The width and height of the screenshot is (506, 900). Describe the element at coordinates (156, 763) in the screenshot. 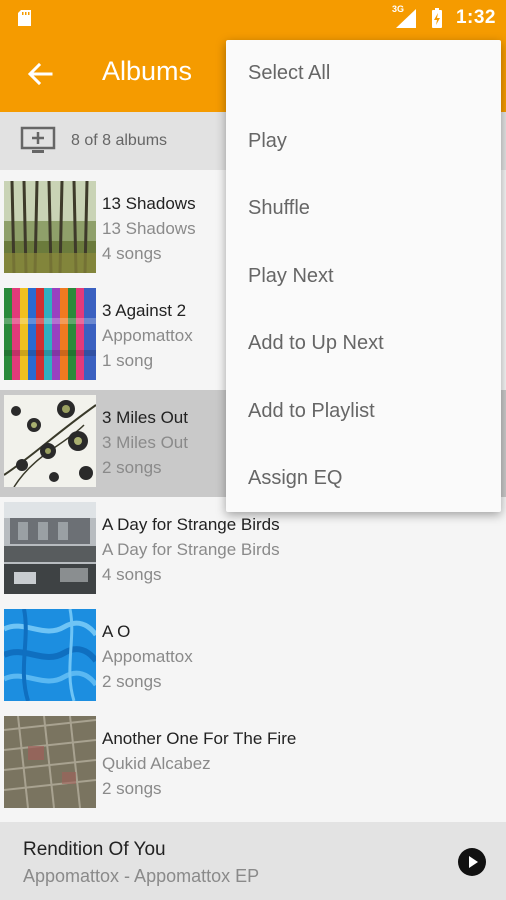

I see `album-artist: Qukid Alcabez` at that location.